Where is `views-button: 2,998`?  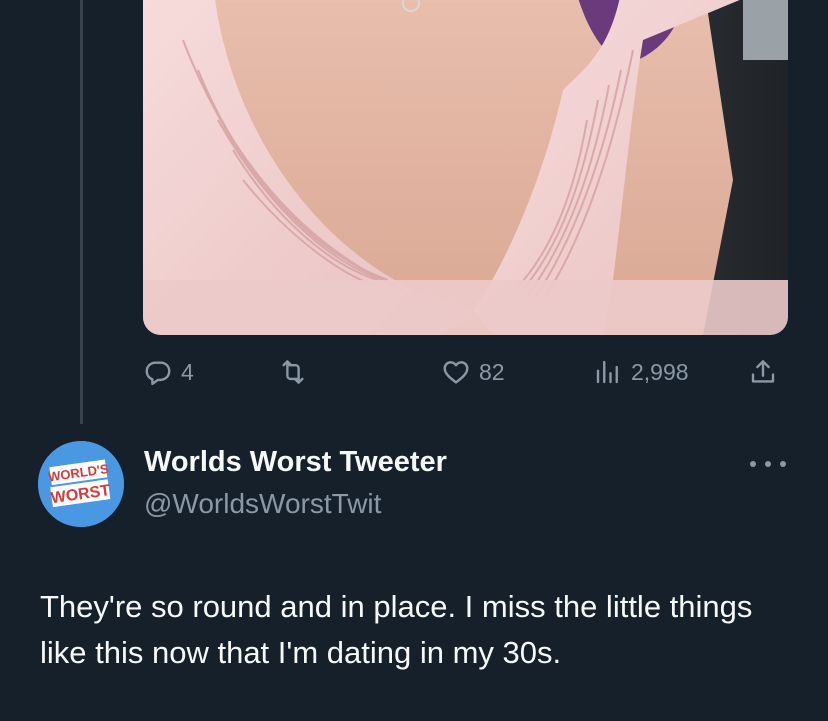
views-button: 2,998 is located at coordinates (641, 372).